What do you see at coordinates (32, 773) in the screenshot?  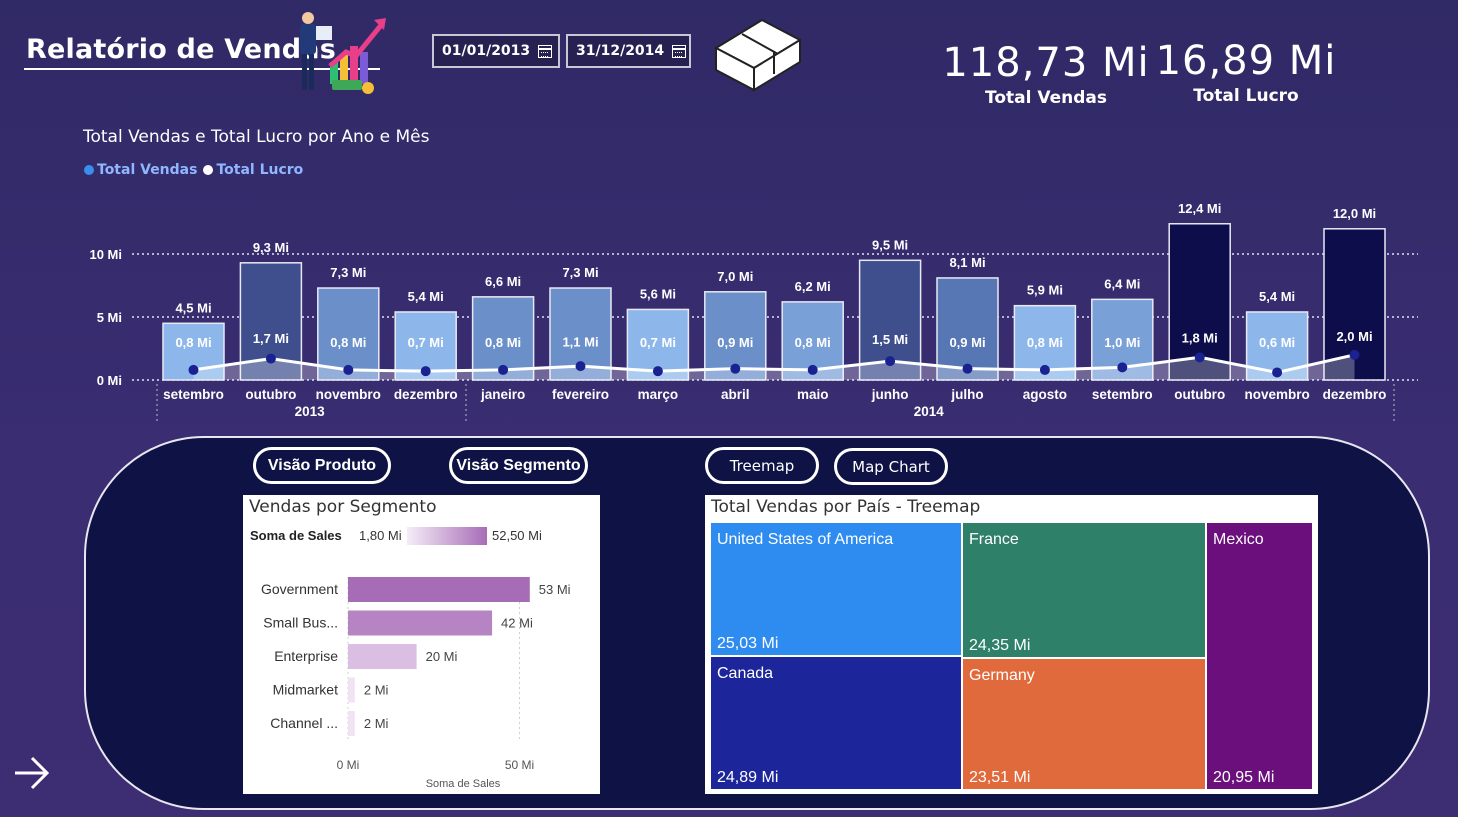 I see `next-page-arrow-icon` at bounding box center [32, 773].